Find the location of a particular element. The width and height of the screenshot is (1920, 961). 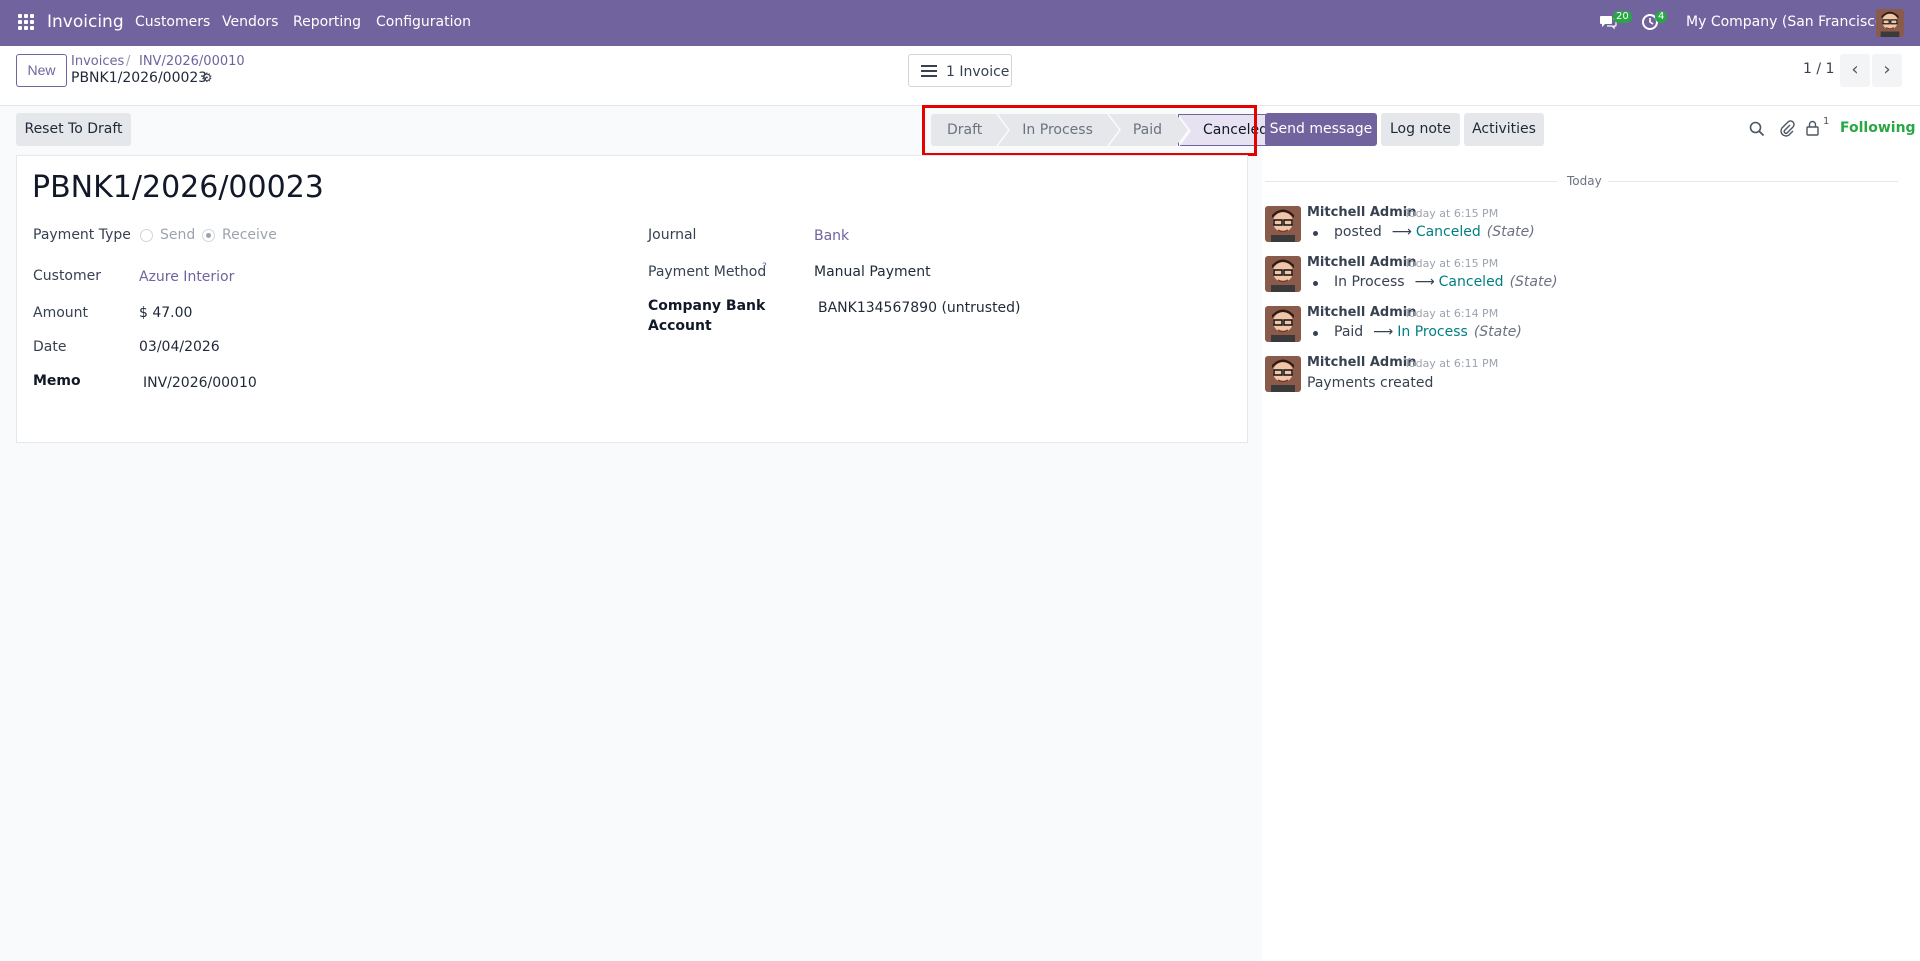

pager-next-button: › is located at coordinates (1887, 70).